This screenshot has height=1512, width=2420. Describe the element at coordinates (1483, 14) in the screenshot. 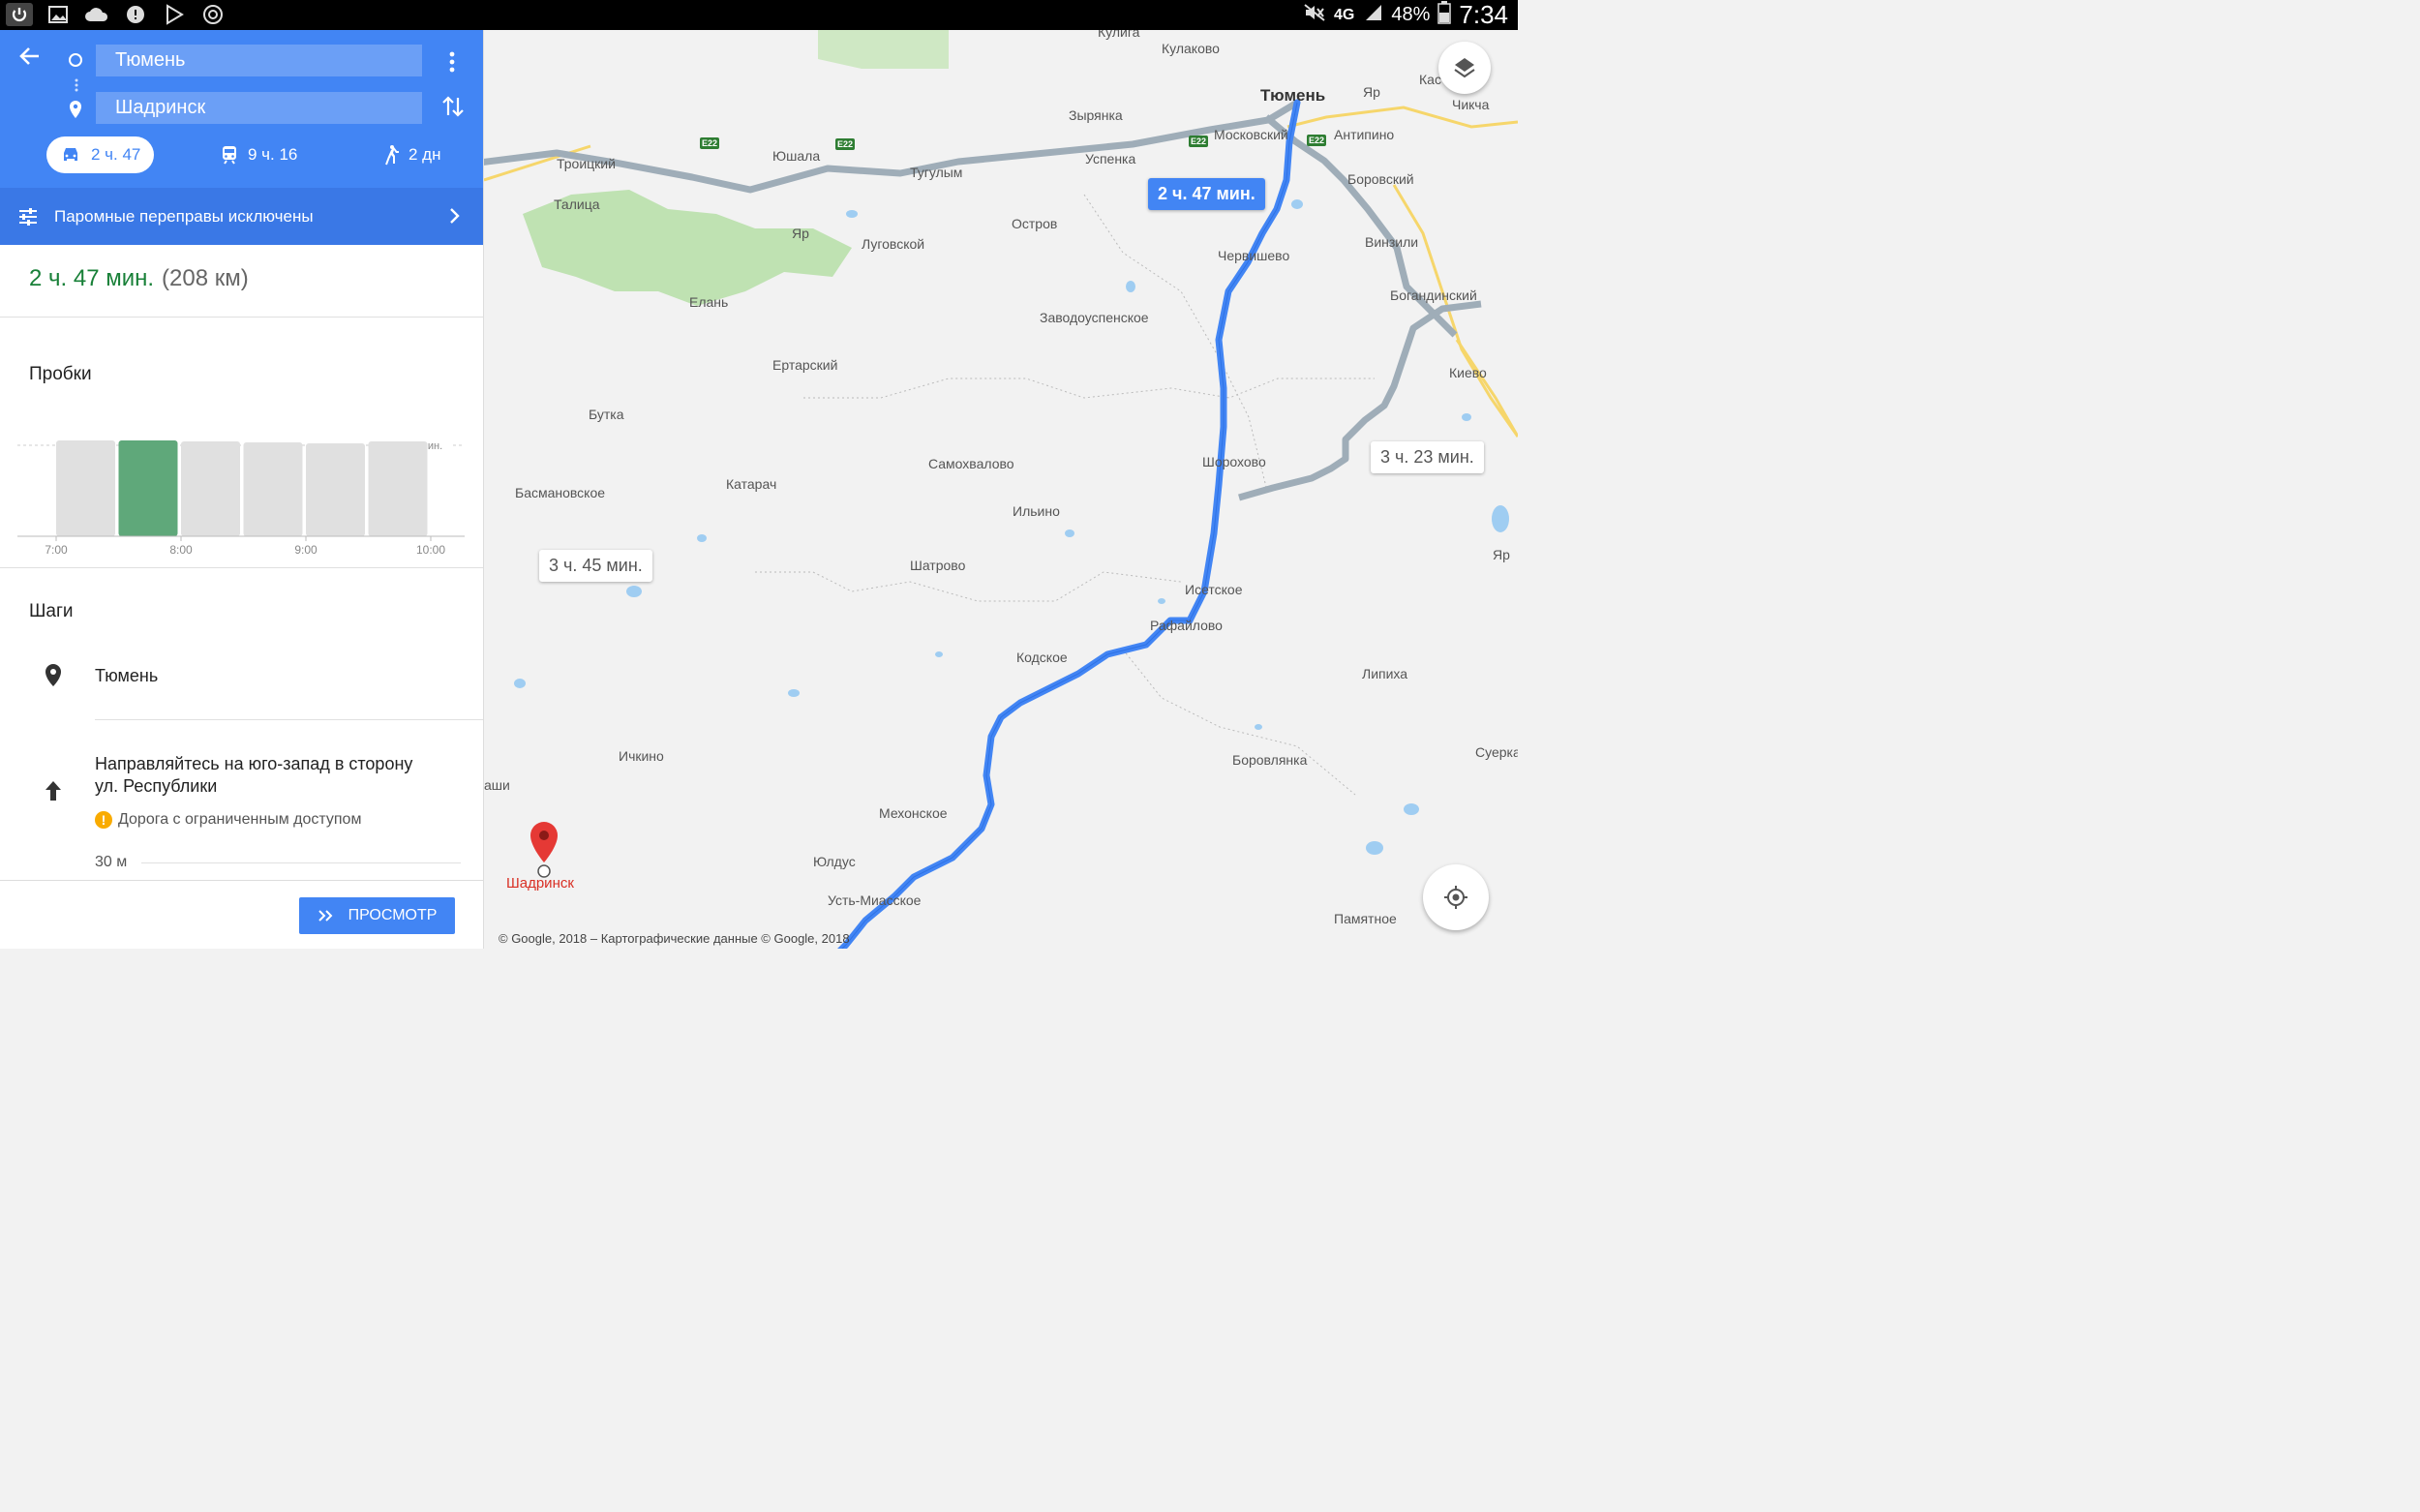

I see `clock: 7:34` at that location.